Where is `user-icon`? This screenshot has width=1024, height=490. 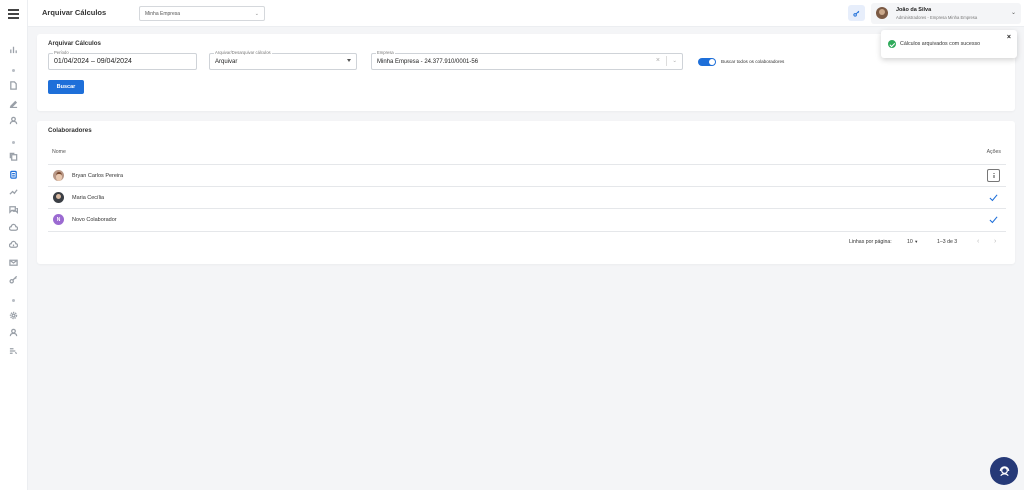
user-icon is located at coordinates (13, 332).